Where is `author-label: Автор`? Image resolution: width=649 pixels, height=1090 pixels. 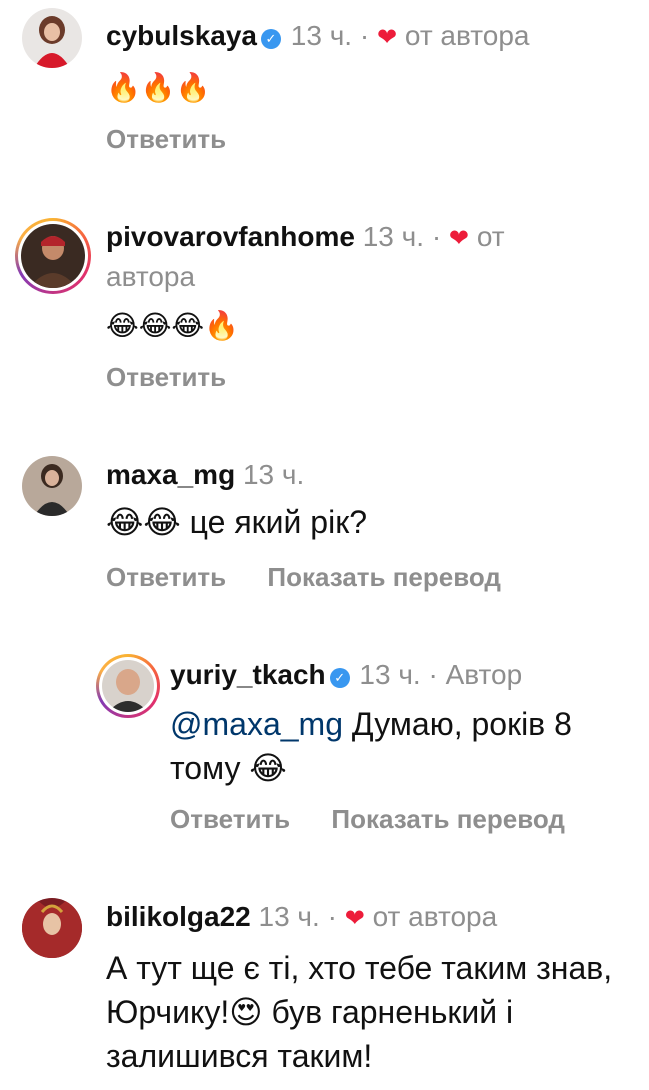
author-label: Автор is located at coordinates (484, 674).